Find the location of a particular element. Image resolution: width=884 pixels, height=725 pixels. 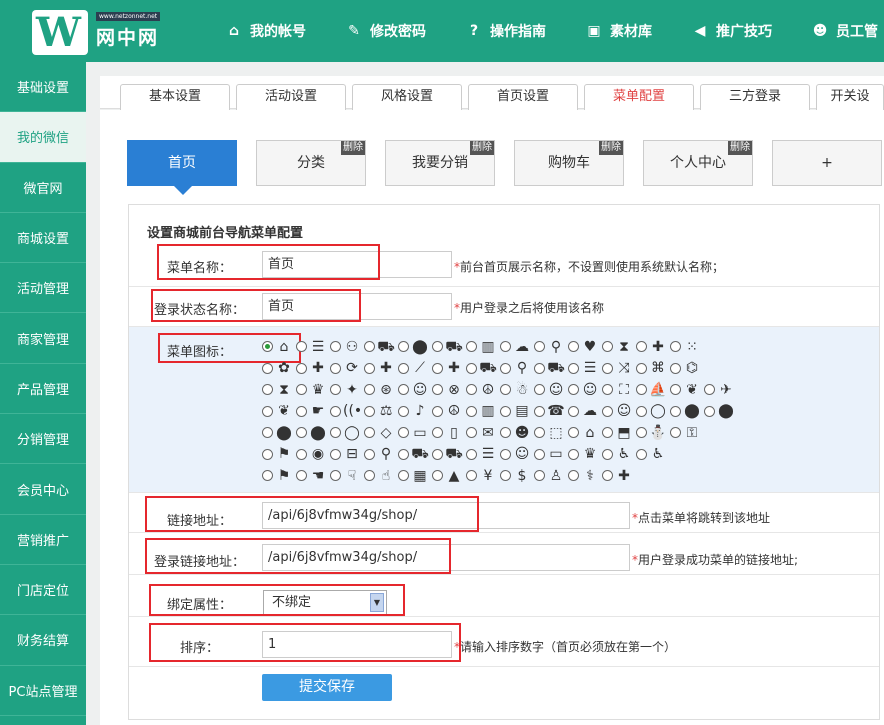

icon-option: ✿ is located at coordinates (277, 368).